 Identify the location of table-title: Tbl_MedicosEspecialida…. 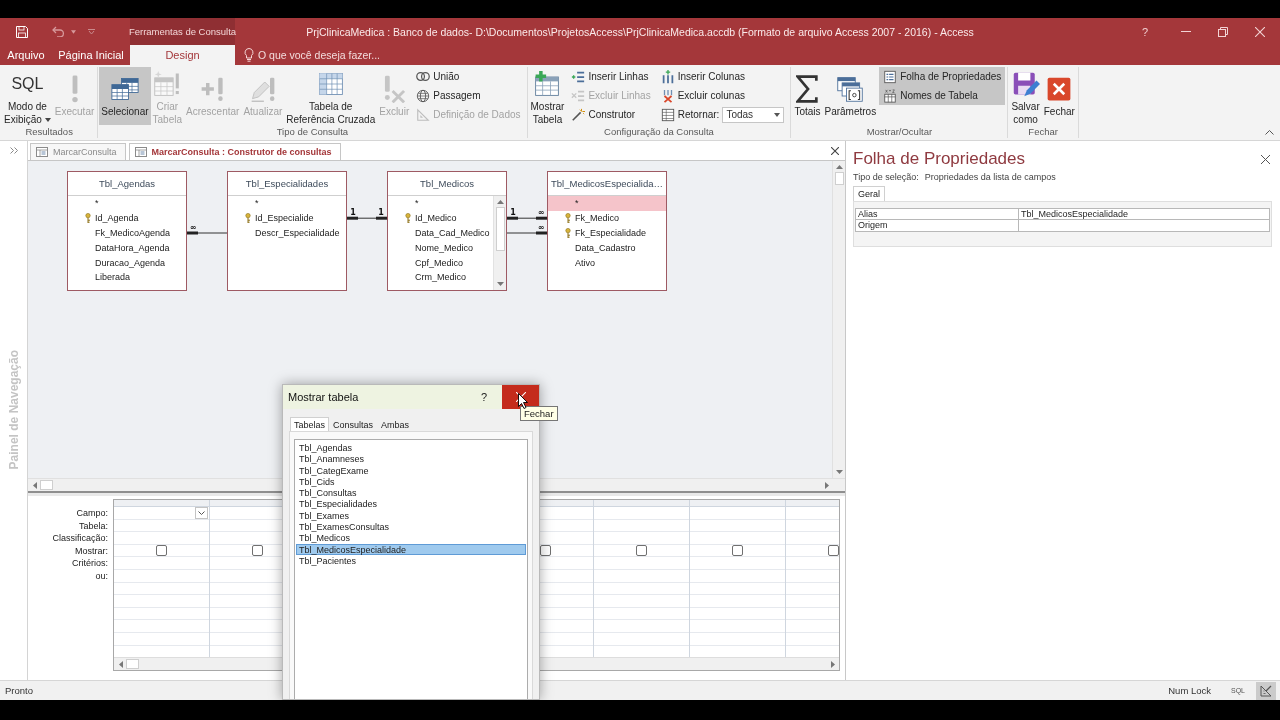
(607, 183).